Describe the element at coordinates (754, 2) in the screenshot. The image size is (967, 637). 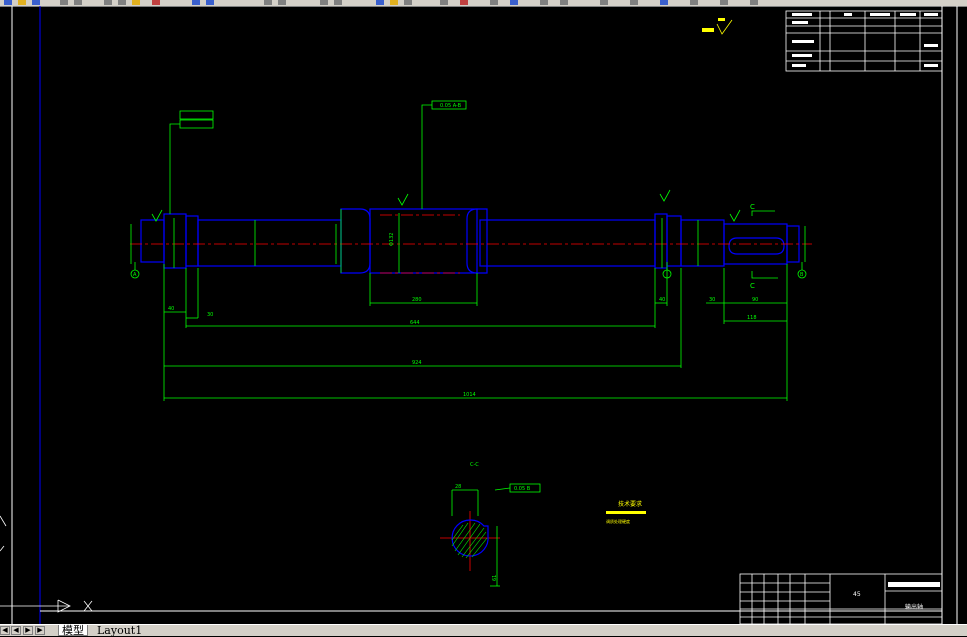
I see `text-style-icon` at that location.